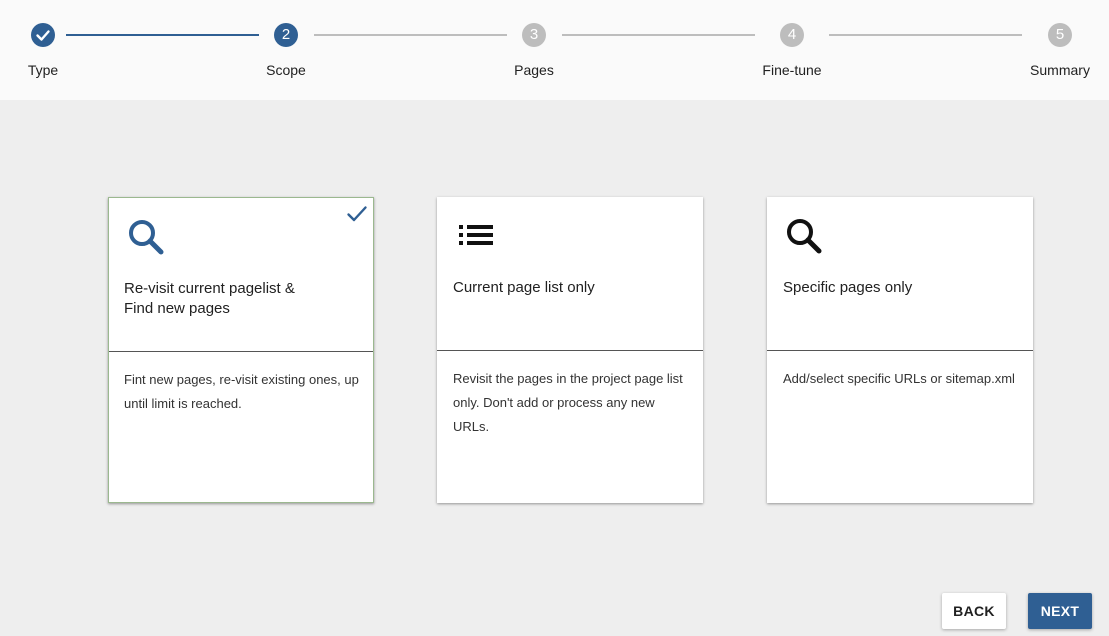 Image resolution: width=1109 pixels, height=636 pixels. Describe the element at coordinates (792, 35) in the screenshot. I see `step-4-circle: 4` at that location.